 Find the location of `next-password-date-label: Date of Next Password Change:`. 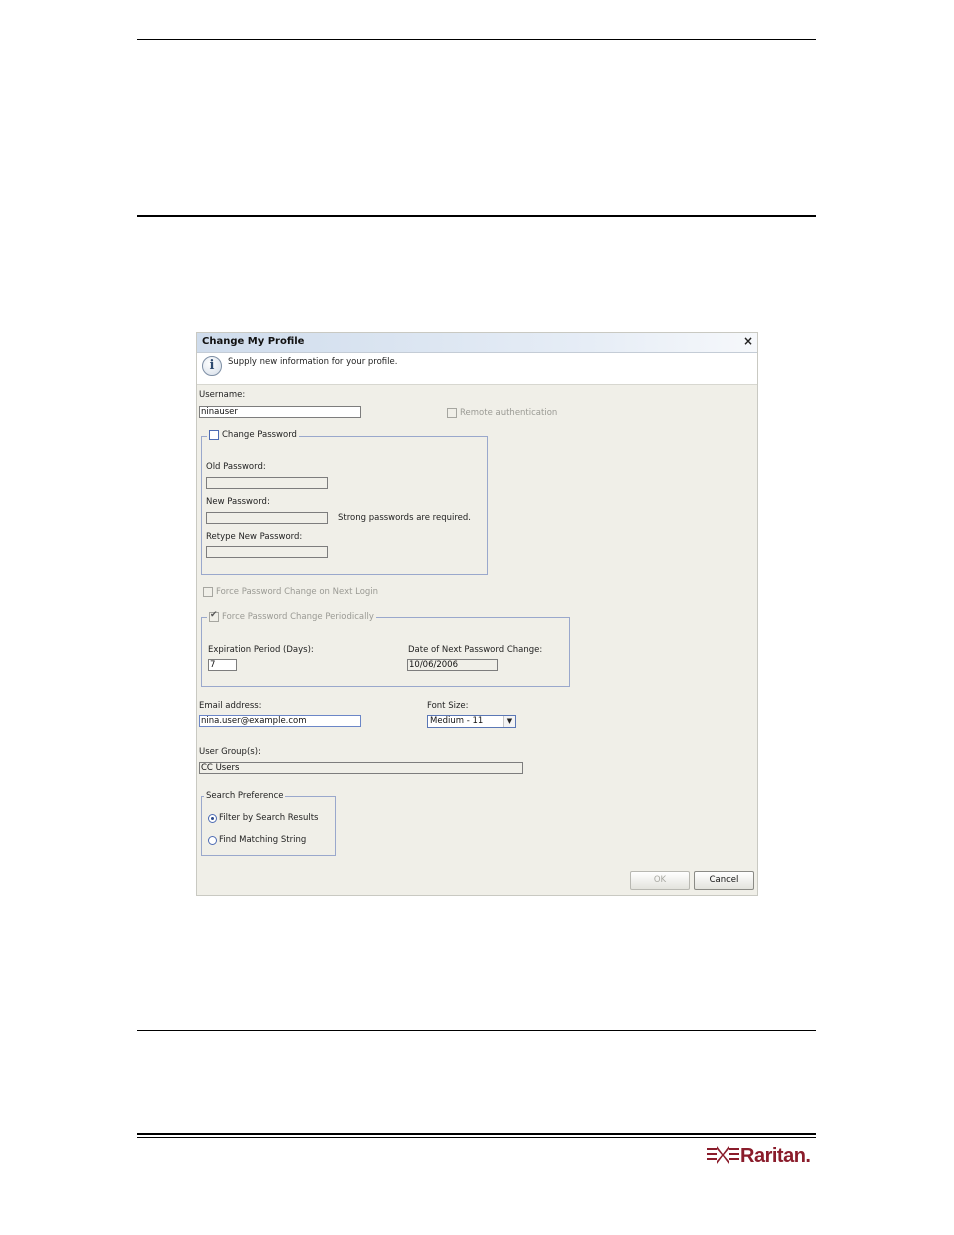

next-password-date-label: Date of Next Password Change: is located at coordinates (475, 650).